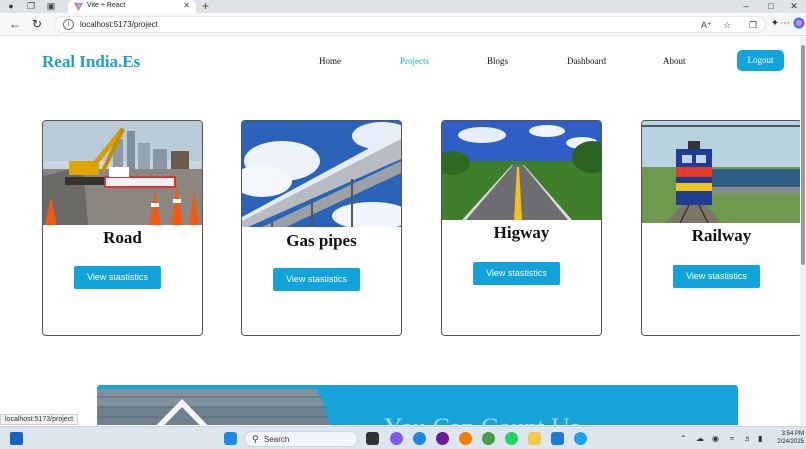  What do you see at coordinates (488, 438) in the screenshot?
I see `chrome-icon` at bounding box center [488, 438].